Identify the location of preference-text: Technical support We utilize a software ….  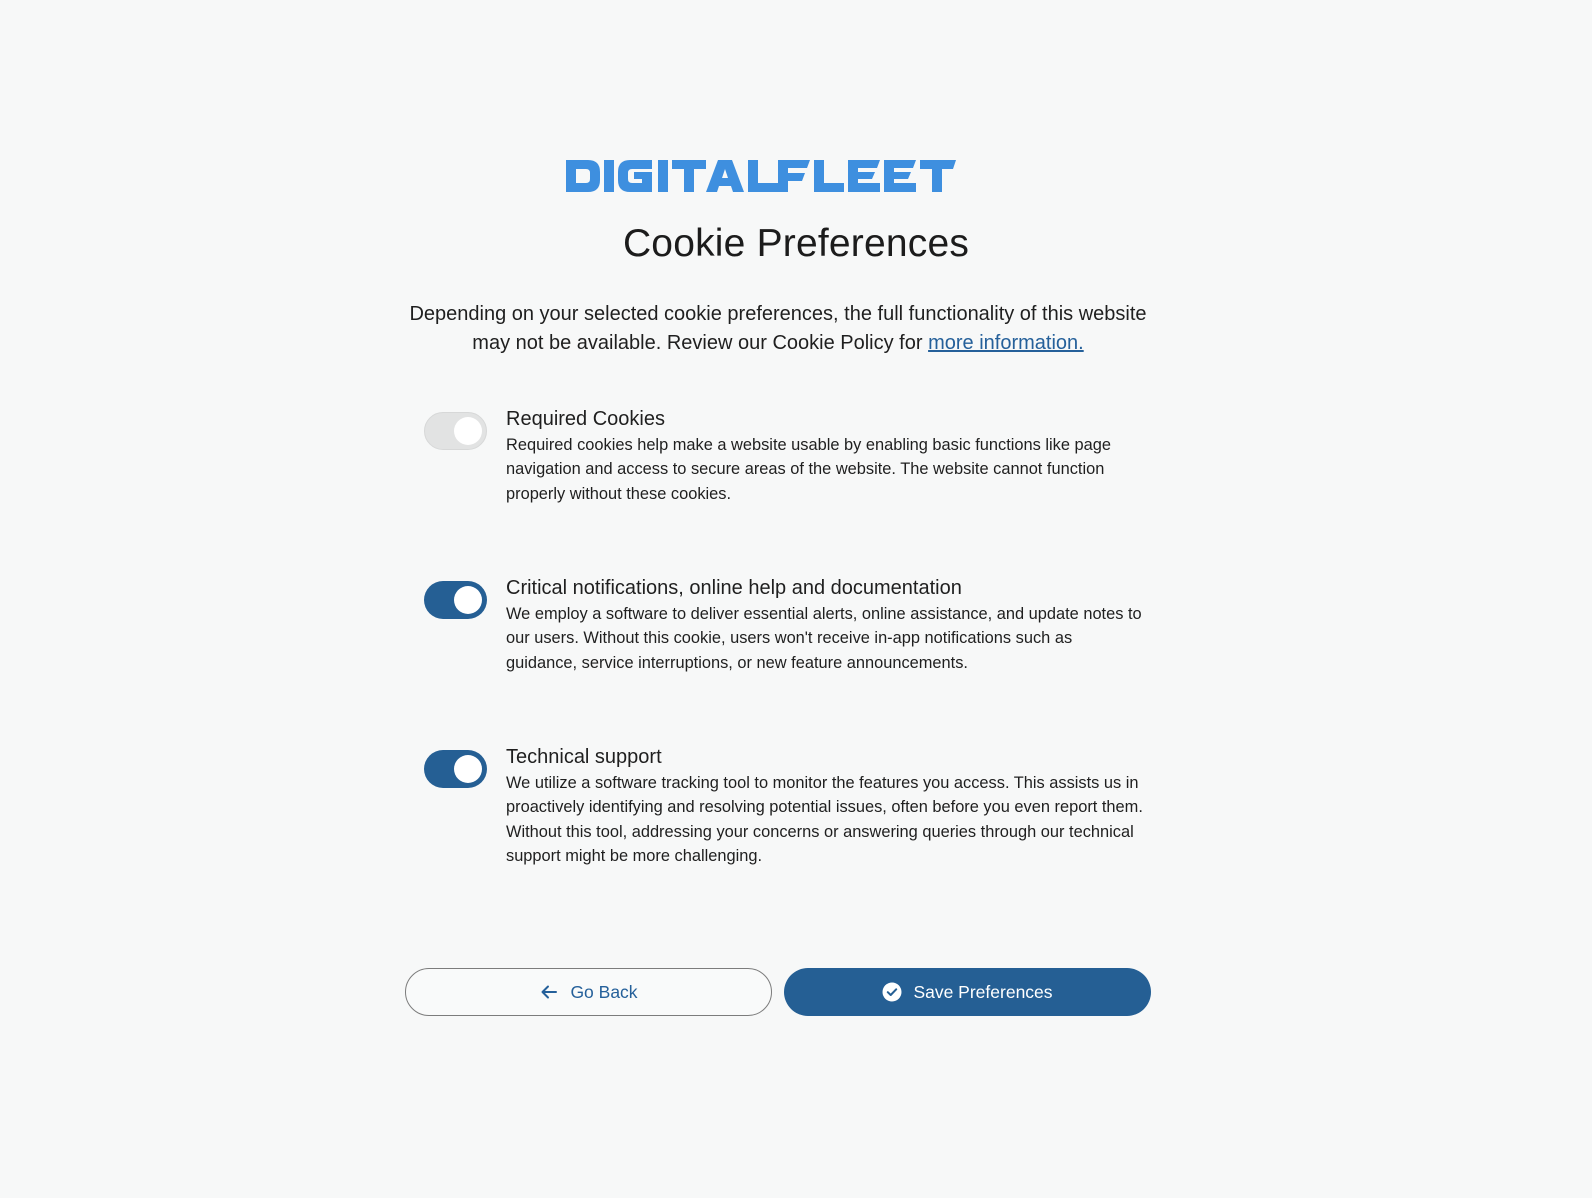
(826, 806).